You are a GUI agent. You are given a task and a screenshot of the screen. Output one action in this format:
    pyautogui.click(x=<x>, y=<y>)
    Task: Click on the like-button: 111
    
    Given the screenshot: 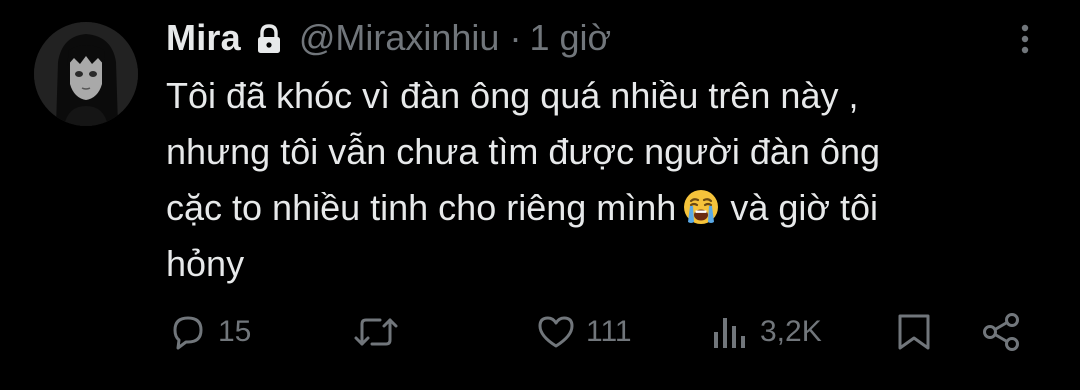 What is the action you would take?
    pyautogui.click(x=583, y=332)
    